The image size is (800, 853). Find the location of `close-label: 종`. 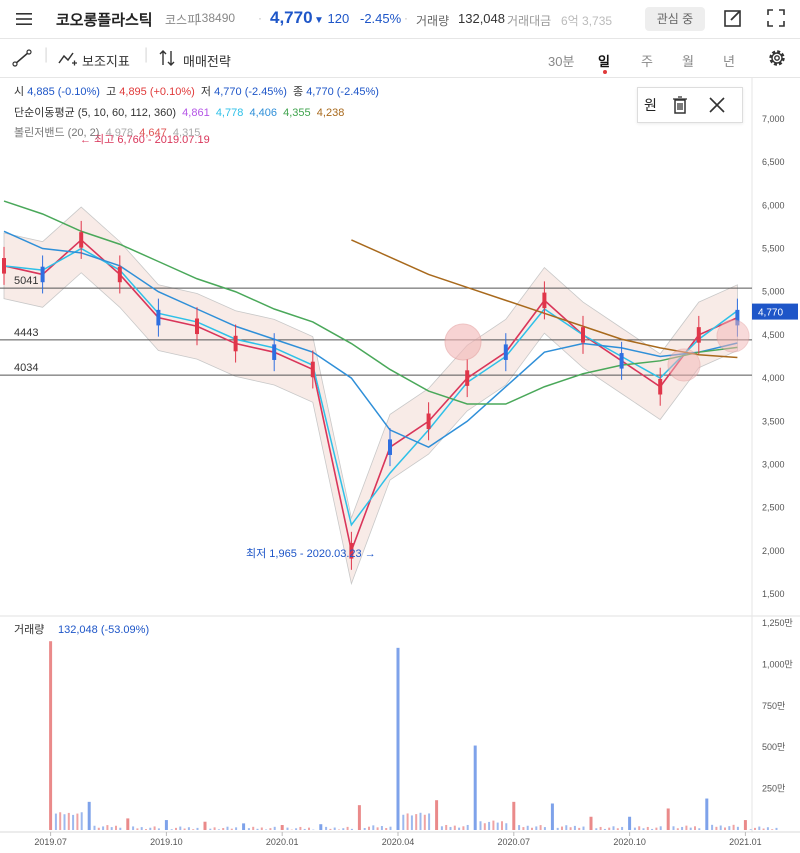

close-label: 종 is located at coordinates (298, 92).